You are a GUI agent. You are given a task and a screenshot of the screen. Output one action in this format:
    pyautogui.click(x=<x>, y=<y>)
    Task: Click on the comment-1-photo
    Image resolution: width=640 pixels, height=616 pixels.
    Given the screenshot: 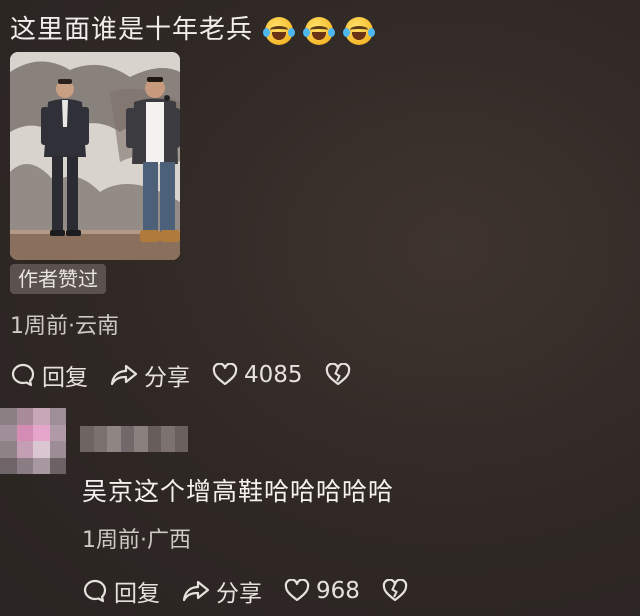 What is the action you would take?
    pyautogui.click(x=95, y=156)
    